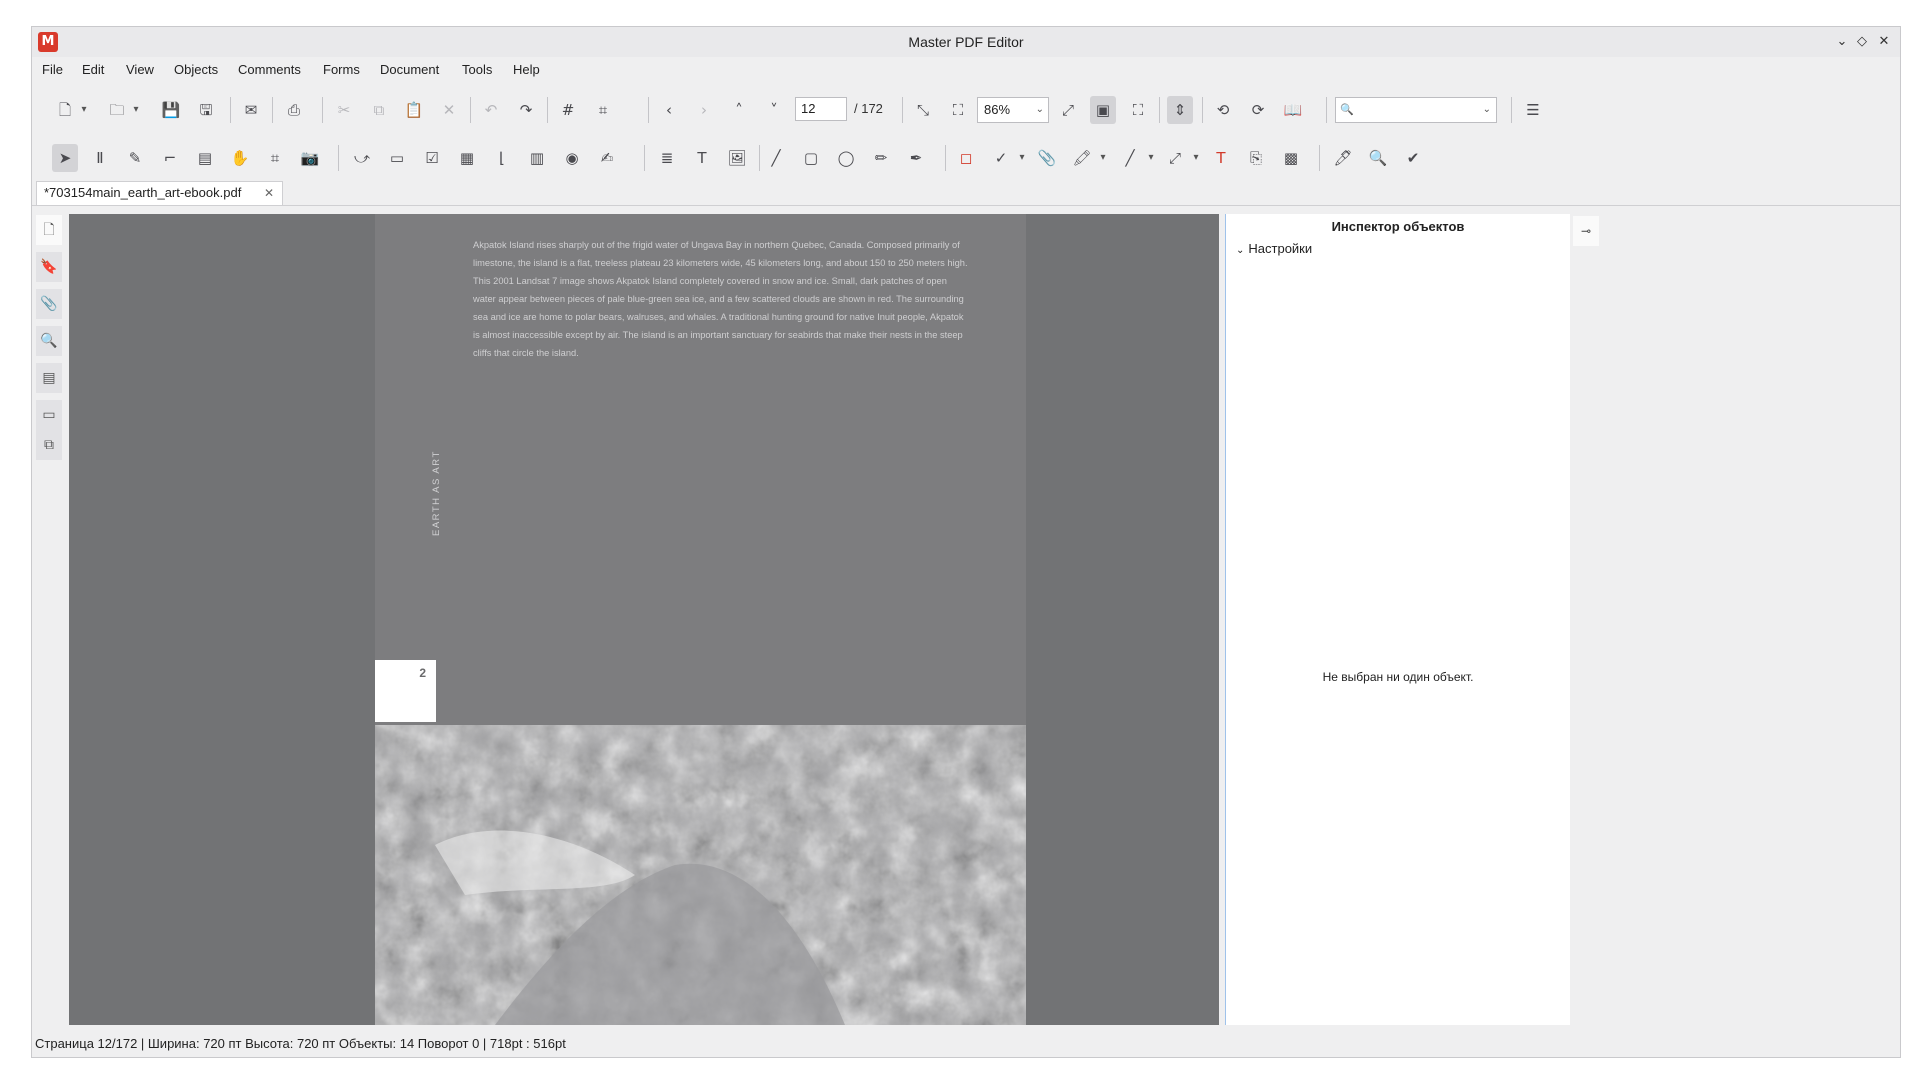 This screenshot has width=1926, height=1089. What do you see at coordinates (667, 158) in the screenshot?
I see `add-text-icon: ≣` at bounding box center [667, 158].